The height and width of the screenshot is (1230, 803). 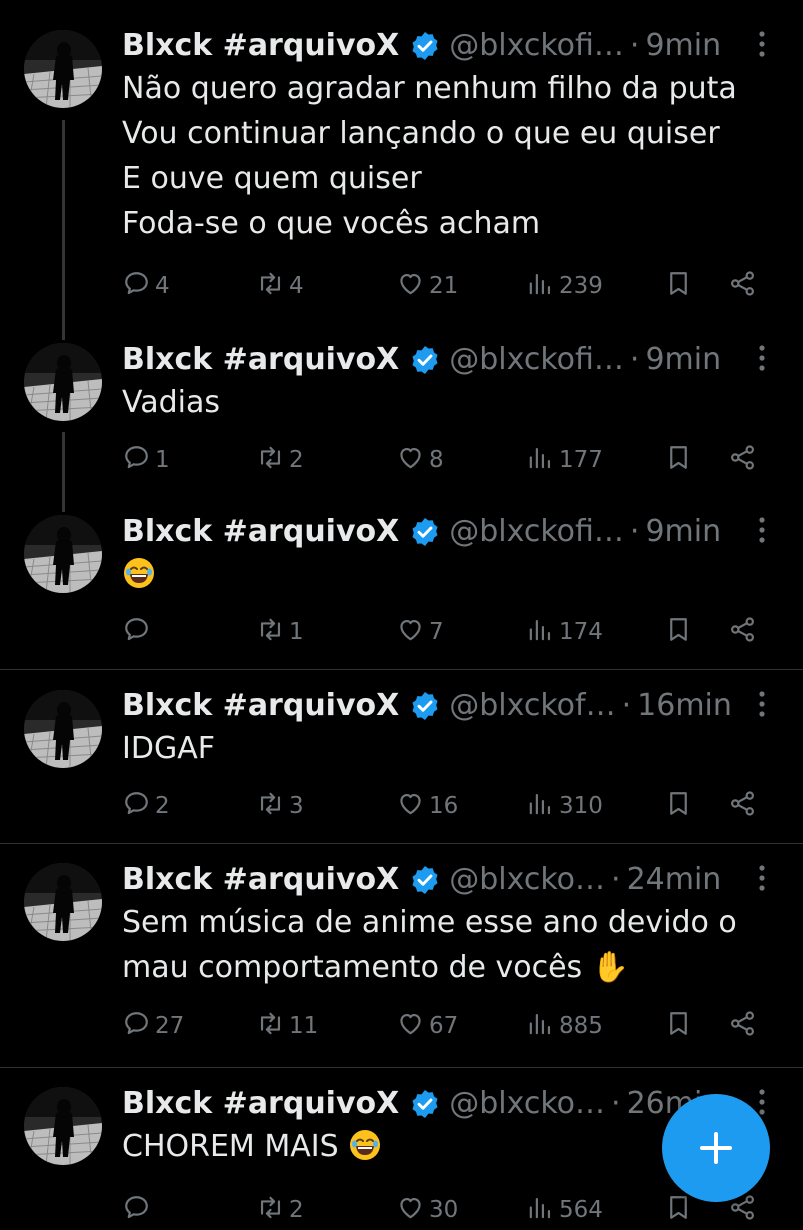 What do you see at coordinates (420, 460) in the screenshot?
I see `like-button: 8` at bounding box center [420, 460].